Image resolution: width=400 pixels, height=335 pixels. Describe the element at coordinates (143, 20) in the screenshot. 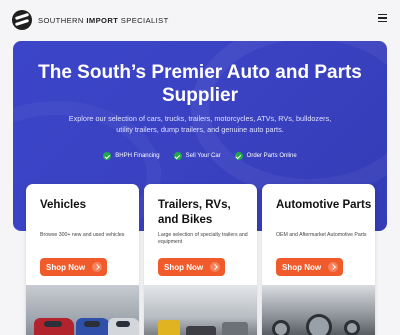

I see `brand-suffix: SPECIALIST` at that location.